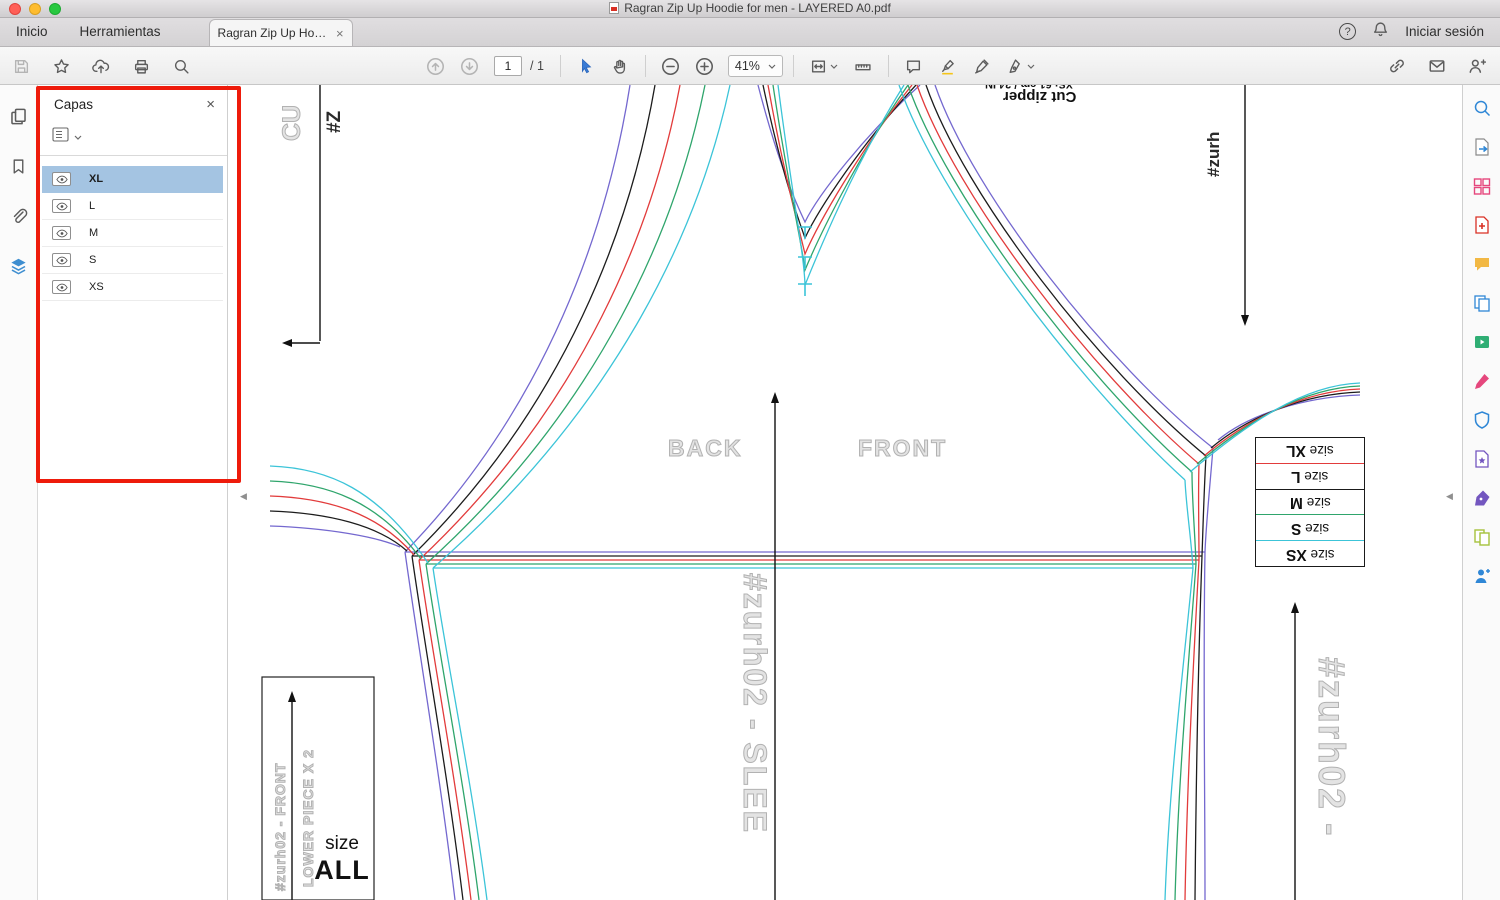 Image resolution: width=1500 pixels, height=900 pixels. I want to click on layers-options-button, so click(60, 137).